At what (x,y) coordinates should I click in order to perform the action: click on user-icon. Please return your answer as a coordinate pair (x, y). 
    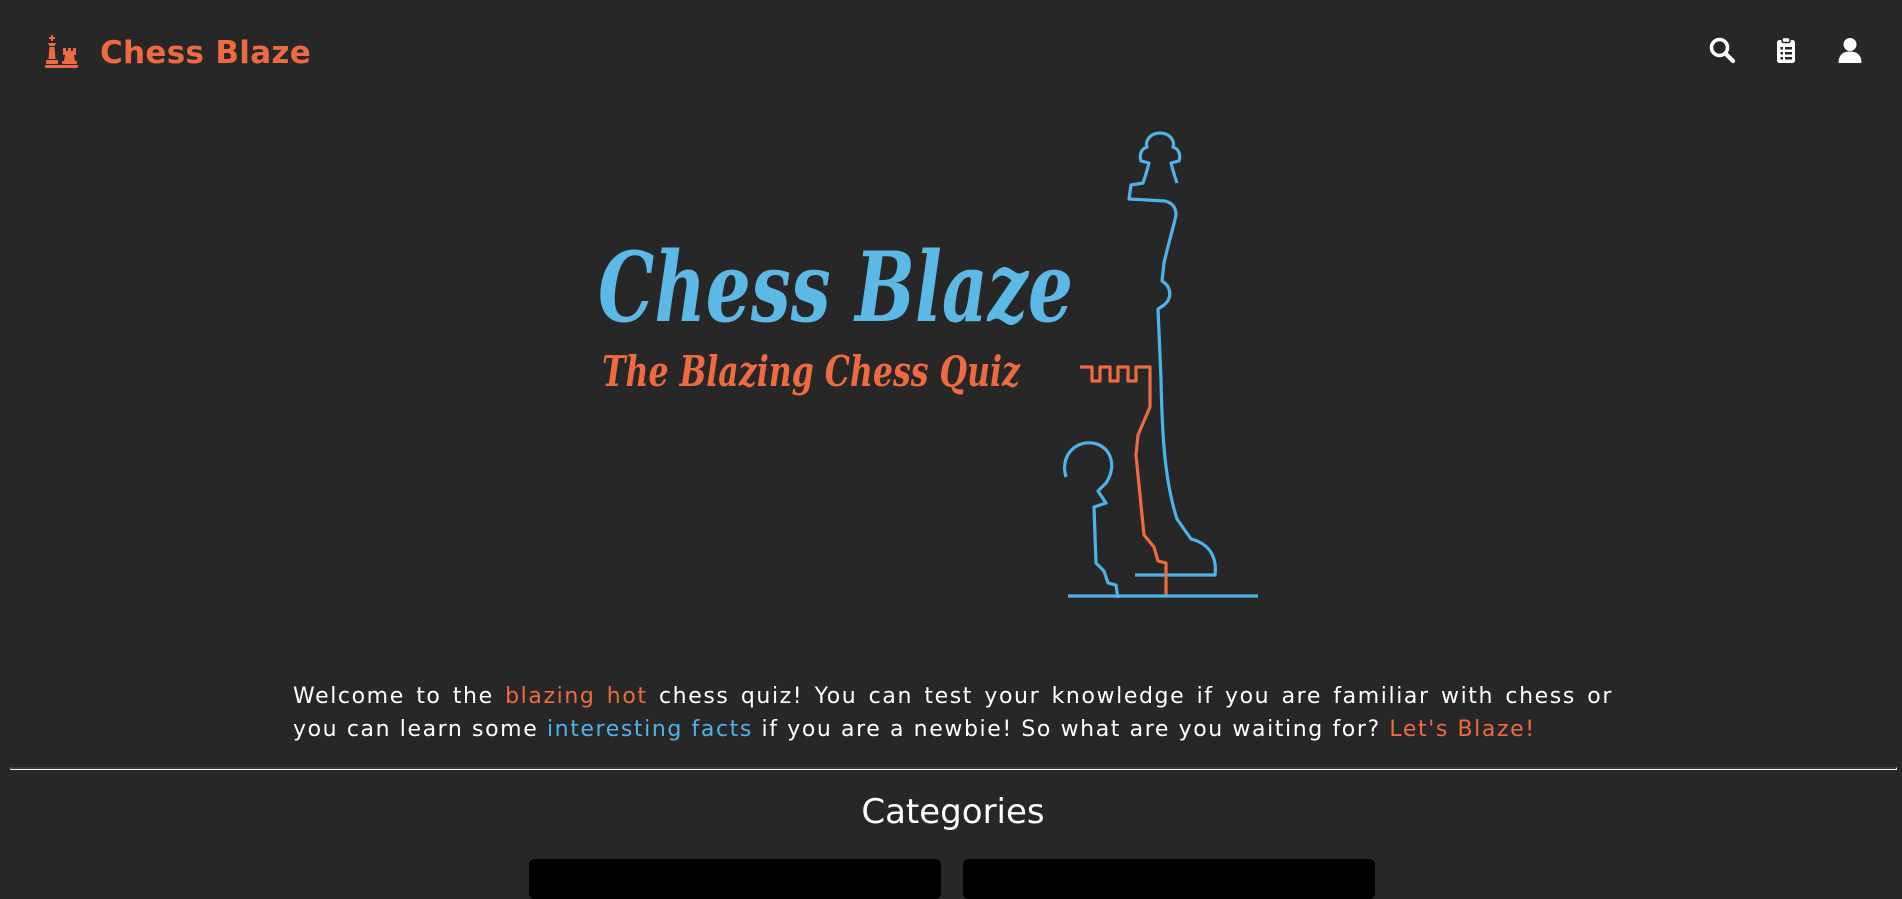
    Looking at the image, I should click on (1850, 50).